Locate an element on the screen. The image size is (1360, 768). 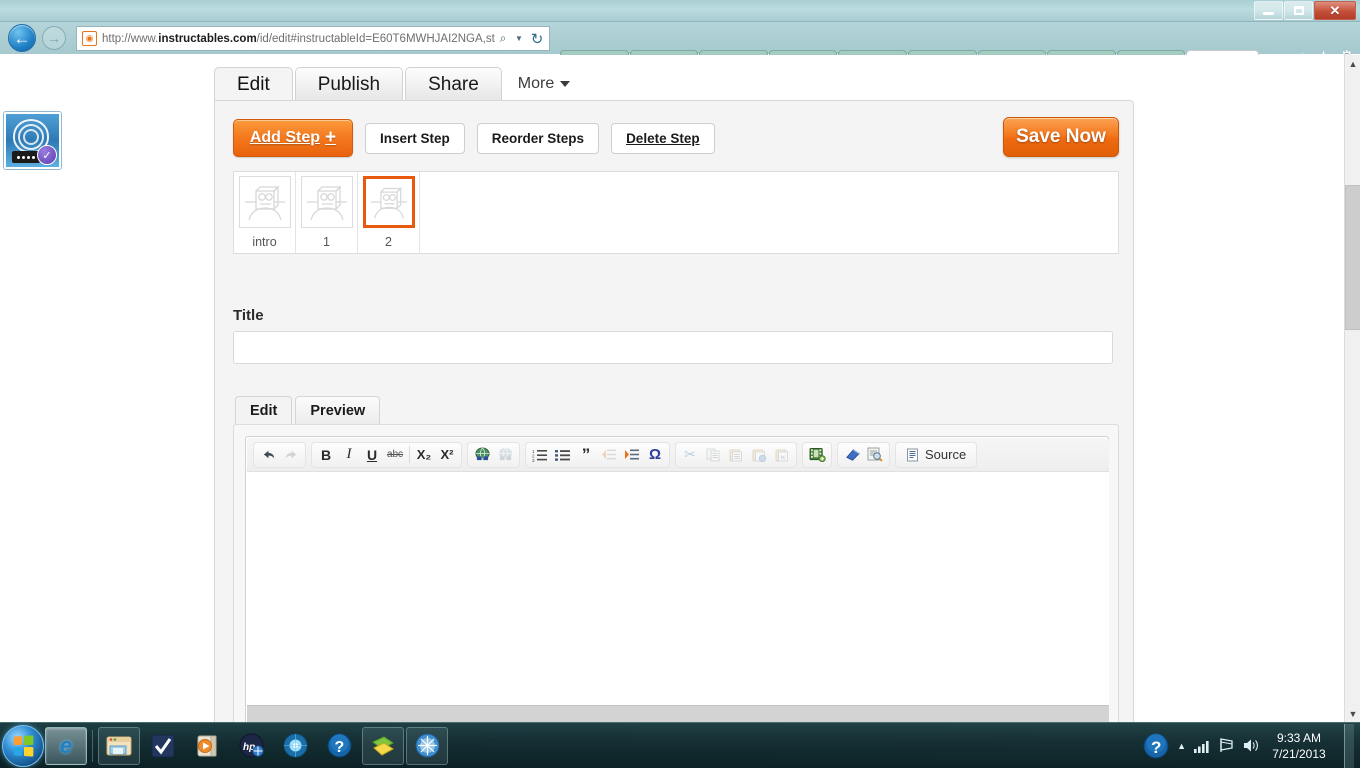
taskbar-item-file-explorer is located at coordinates (119, 745).